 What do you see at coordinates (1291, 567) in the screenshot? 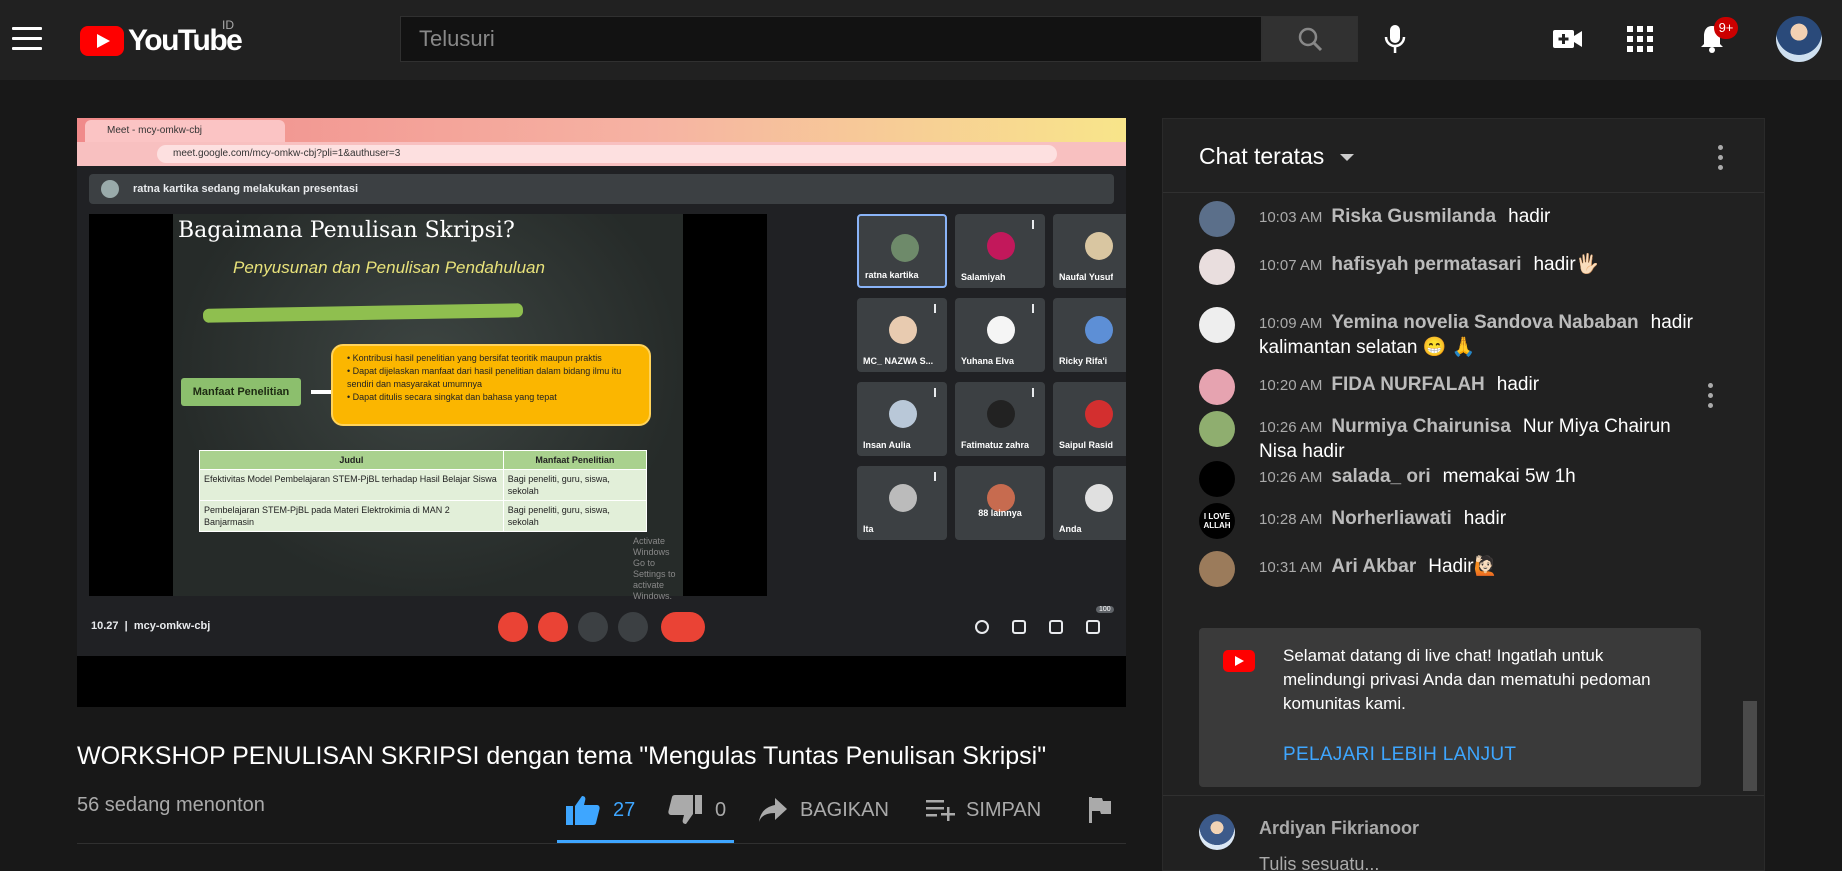
I see `chat-timestamp: 10:31 AM` at bounding box center [1291, 567].